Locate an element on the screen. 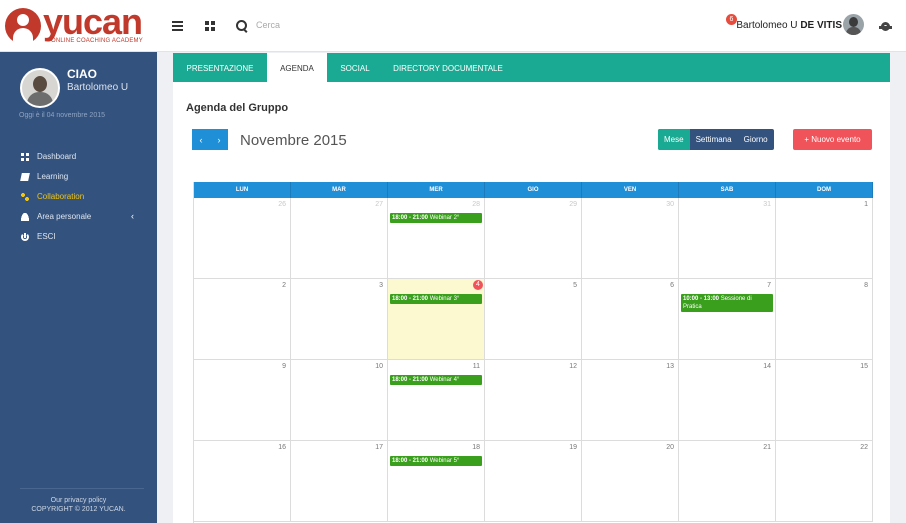 Image resolution: width=906 pixels, height=523 pixels. tab-presentazione: PRESENTAZIONE is located at coordinates (220, 67).